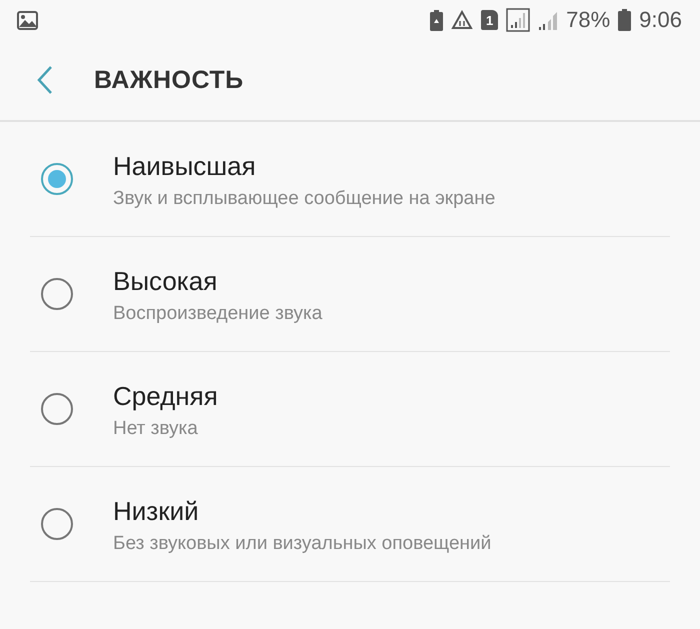 This screenshot has width=700, height=629. What do you see at coordinates (625, 20) in the screenshot?
I see `battery-icon` at bounding box center [625, 20].